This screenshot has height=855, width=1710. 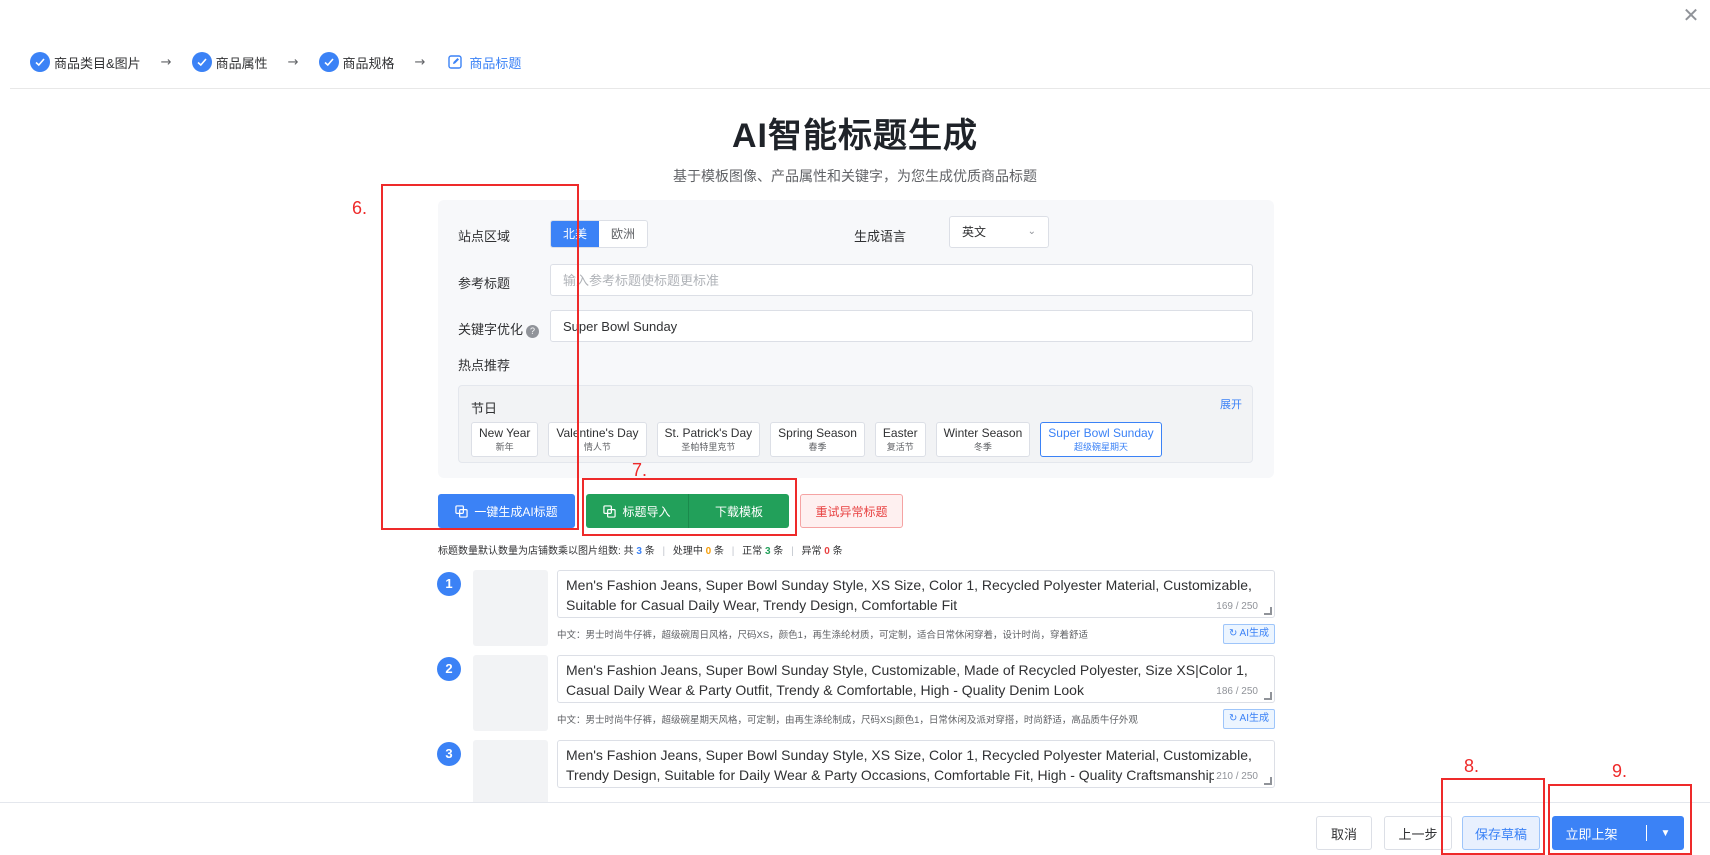 I want to click on error-count: 0, so click(x=827, y=551).